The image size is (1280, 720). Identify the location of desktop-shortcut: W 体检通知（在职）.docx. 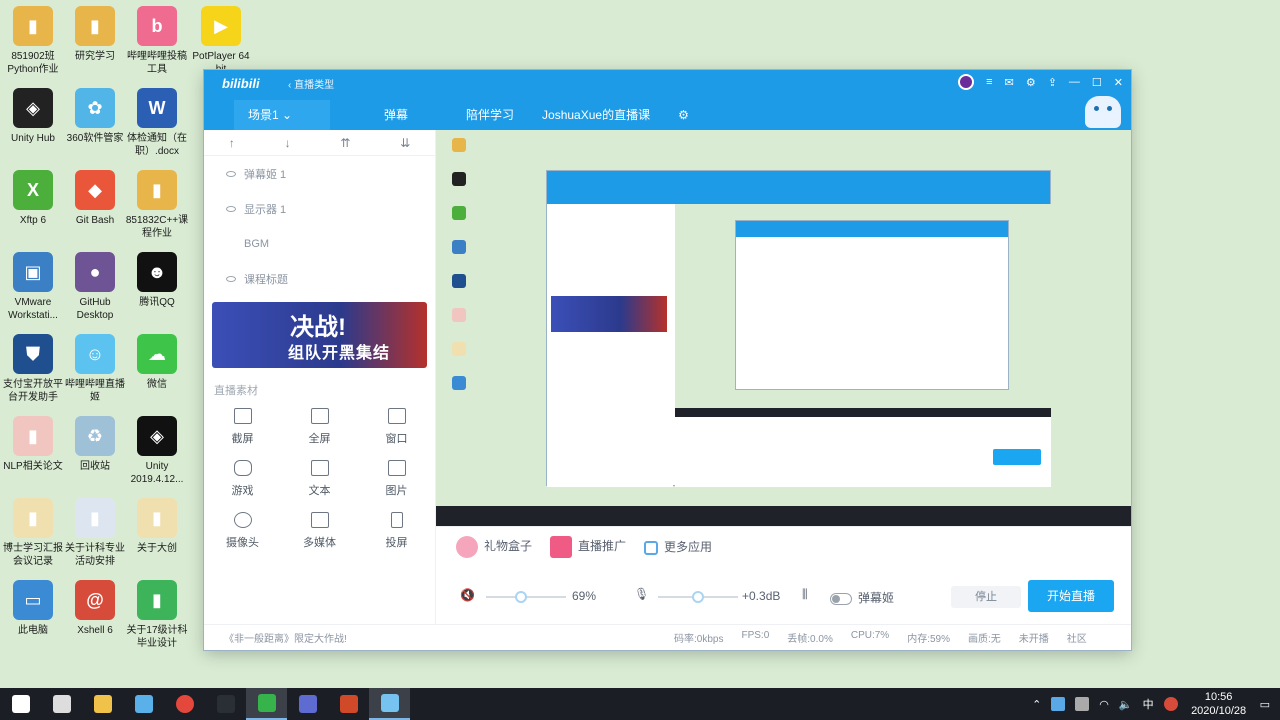
(157, 123).